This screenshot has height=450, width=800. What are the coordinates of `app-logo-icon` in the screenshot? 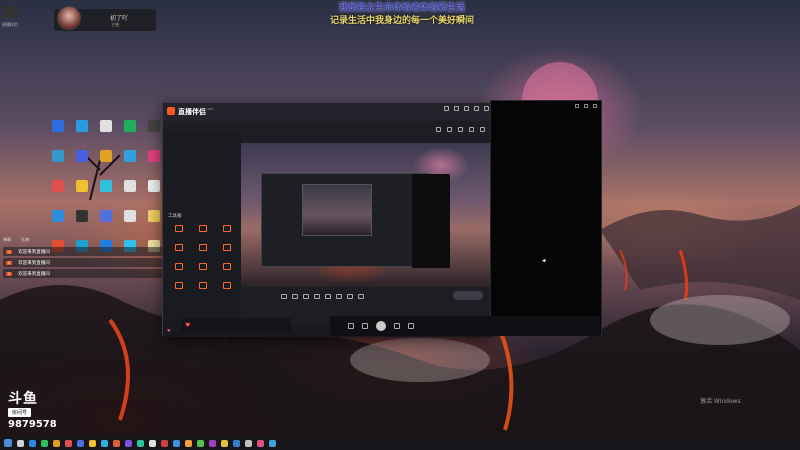 It's located at (11, 12).